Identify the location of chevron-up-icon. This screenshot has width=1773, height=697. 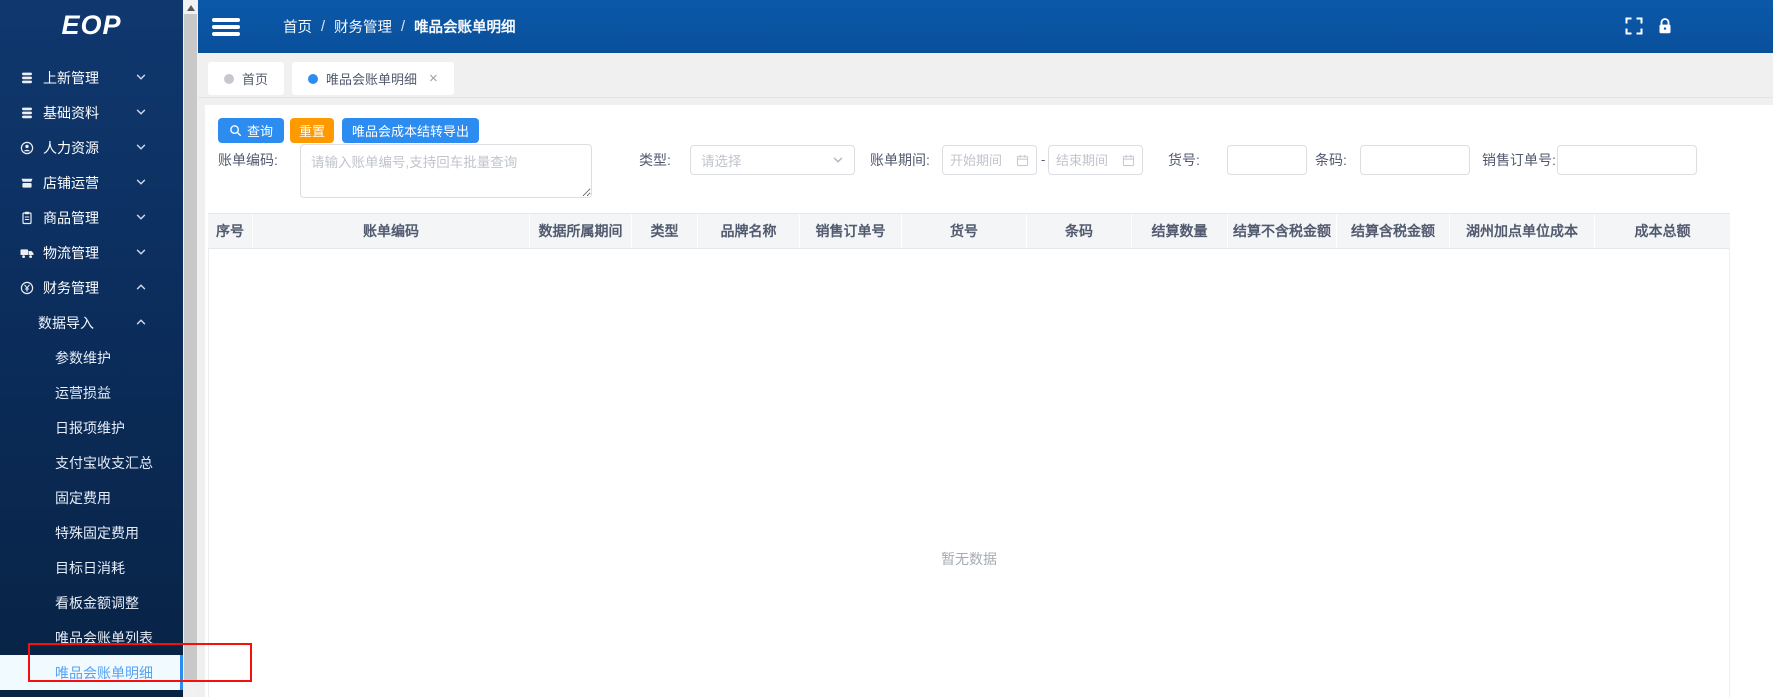
(141, 287).